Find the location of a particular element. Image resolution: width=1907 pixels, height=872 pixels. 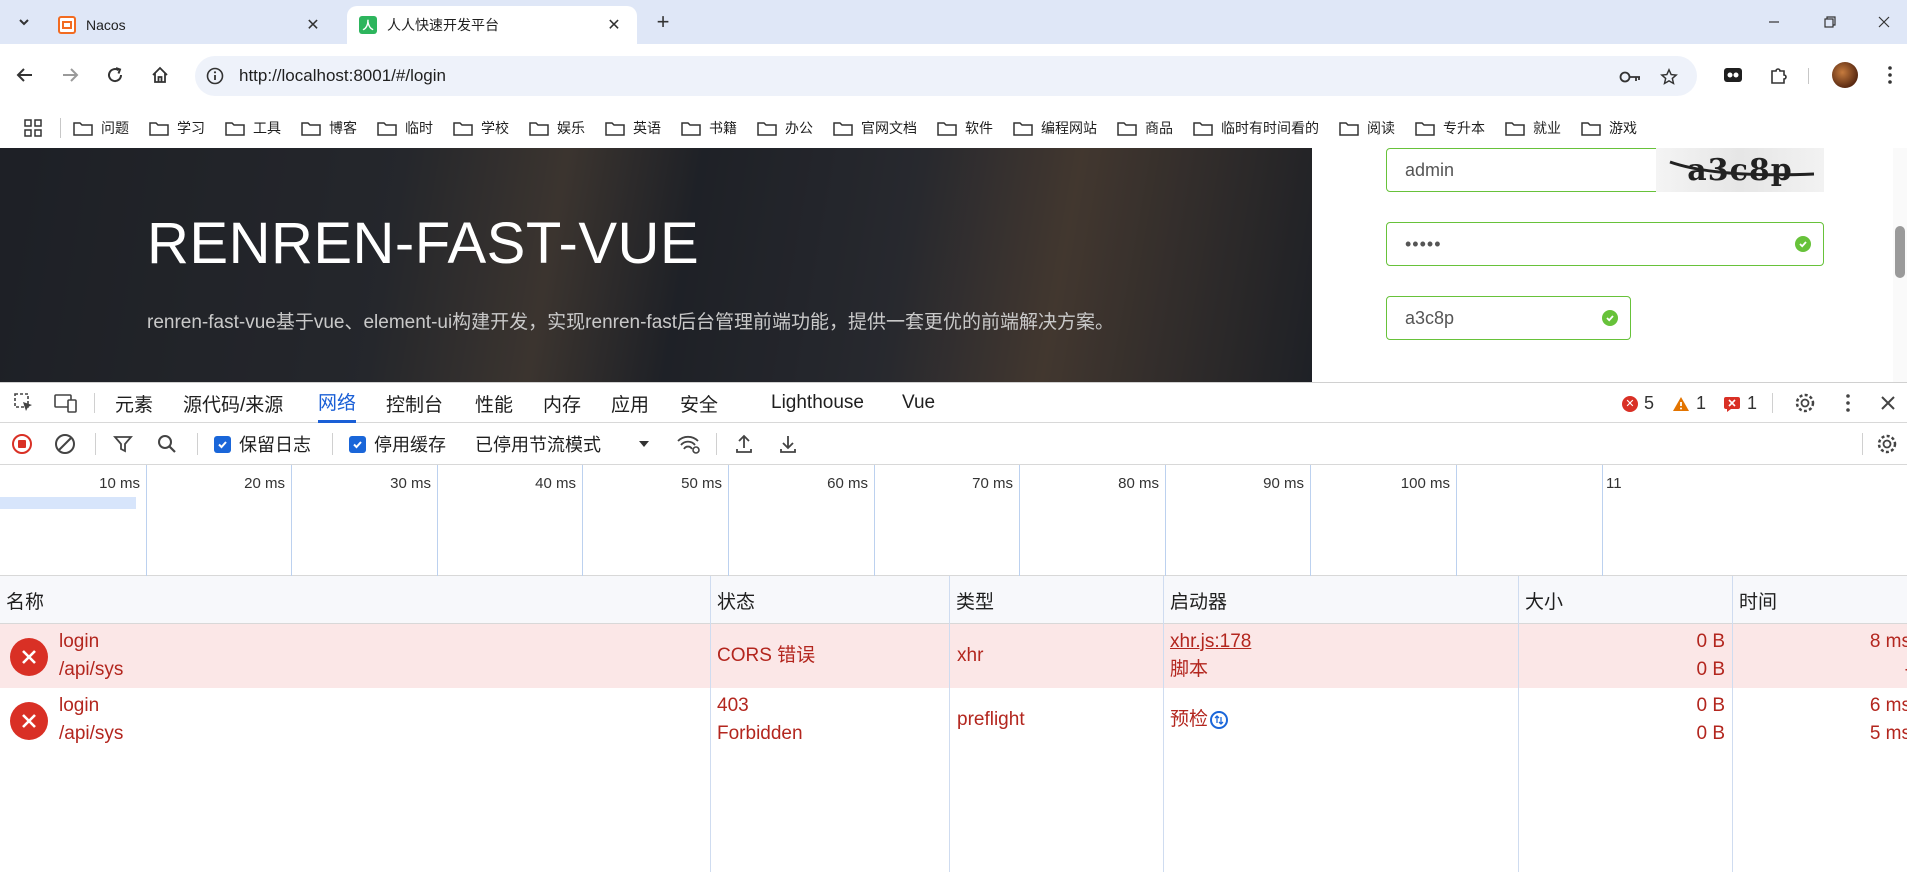

inspect-element-button is located at coordinates (24, 403).